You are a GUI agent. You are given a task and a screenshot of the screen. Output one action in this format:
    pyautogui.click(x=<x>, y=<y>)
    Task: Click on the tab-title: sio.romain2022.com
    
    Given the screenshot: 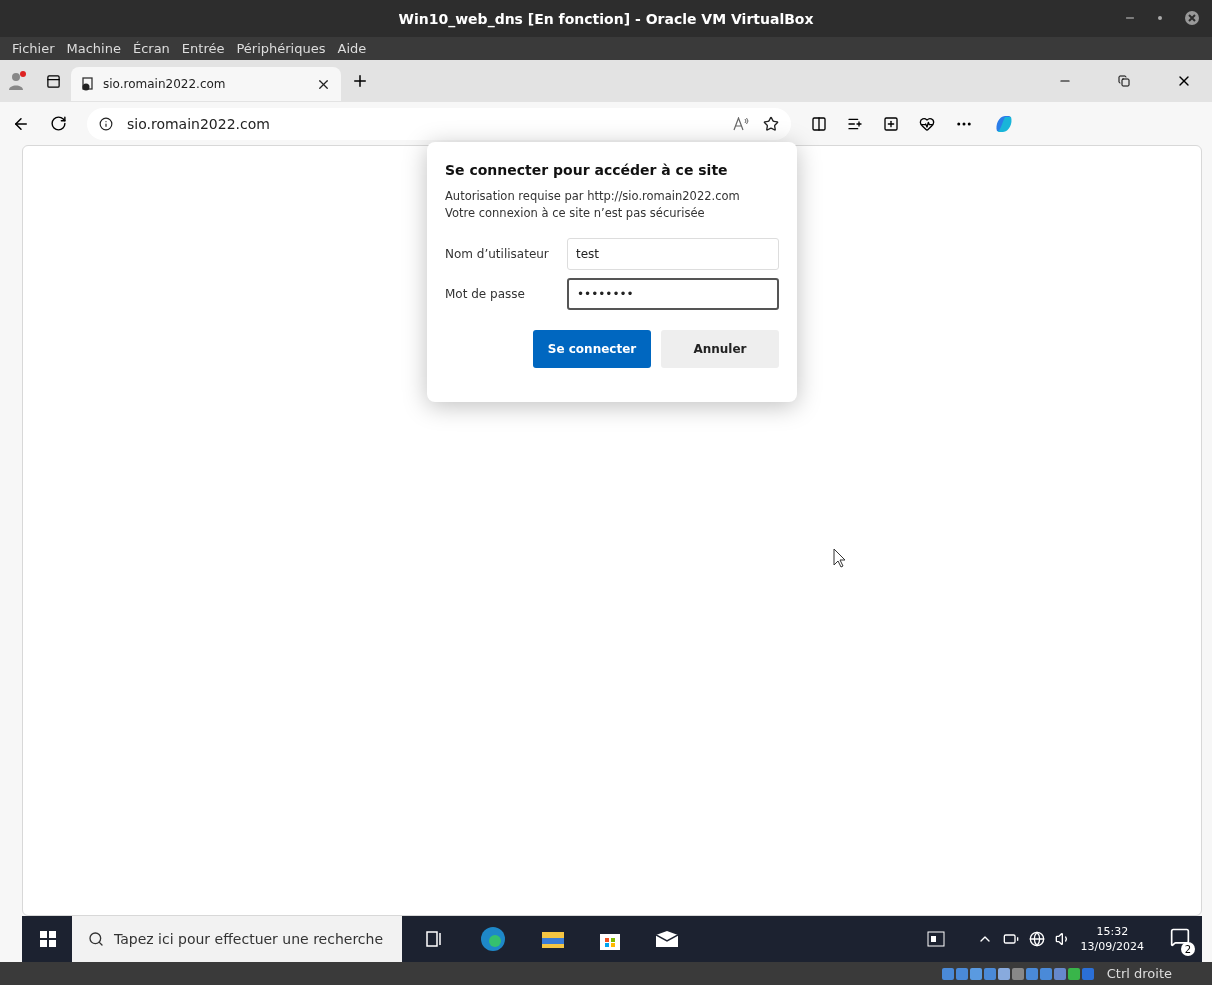 What is the action you would take?
    pyautogui.click(x=165, y=84)
    